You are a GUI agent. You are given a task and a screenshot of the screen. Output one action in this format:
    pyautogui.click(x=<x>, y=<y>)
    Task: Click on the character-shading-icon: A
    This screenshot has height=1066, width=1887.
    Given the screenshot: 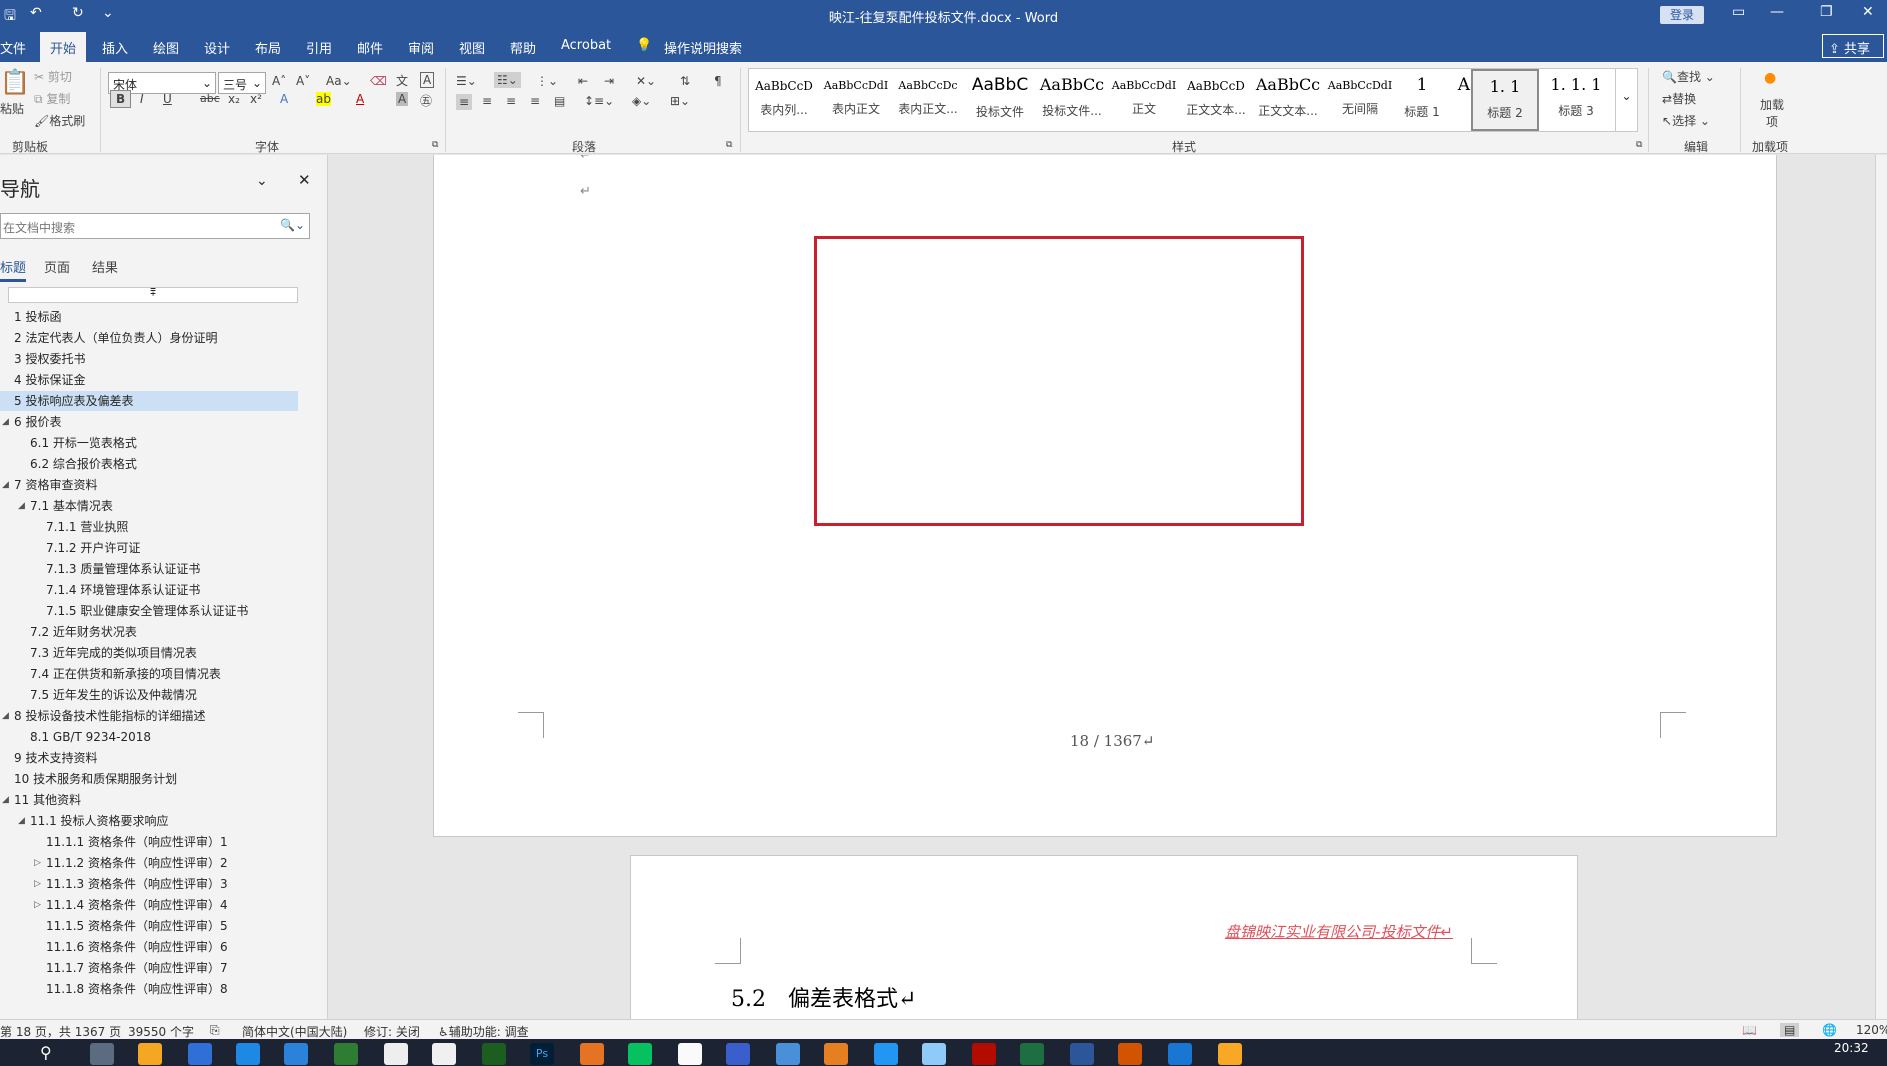 What is the action you would take?
    pyautogui.click(x=402, y=99)
    